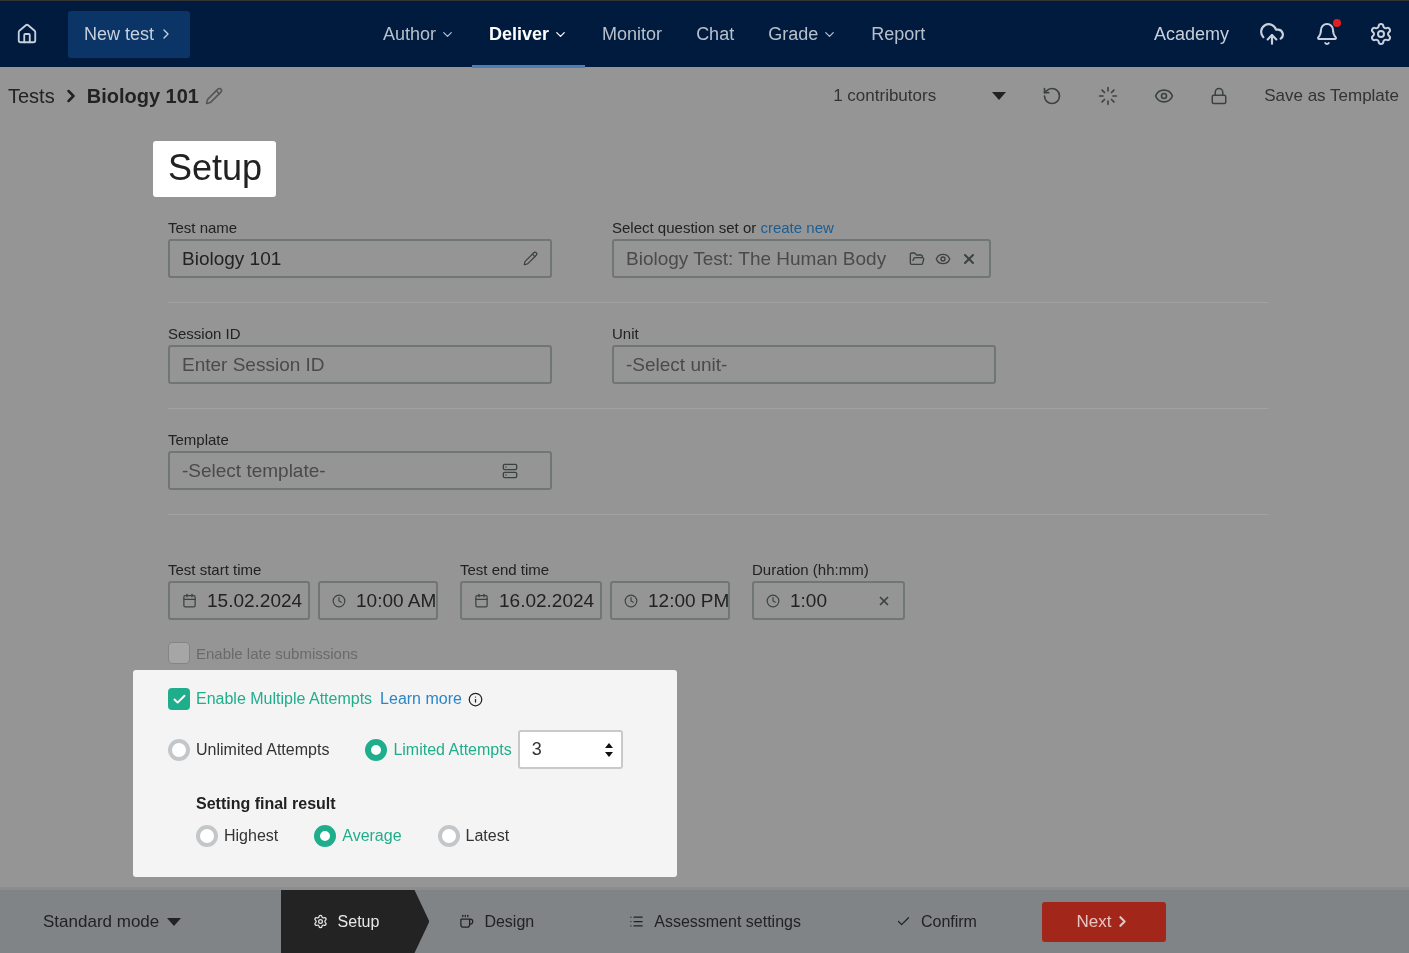 The image size is (1409, 953). Describe the element at coordinates (497, 921) in the screenshot. I see `step-tab: Design` at that location.